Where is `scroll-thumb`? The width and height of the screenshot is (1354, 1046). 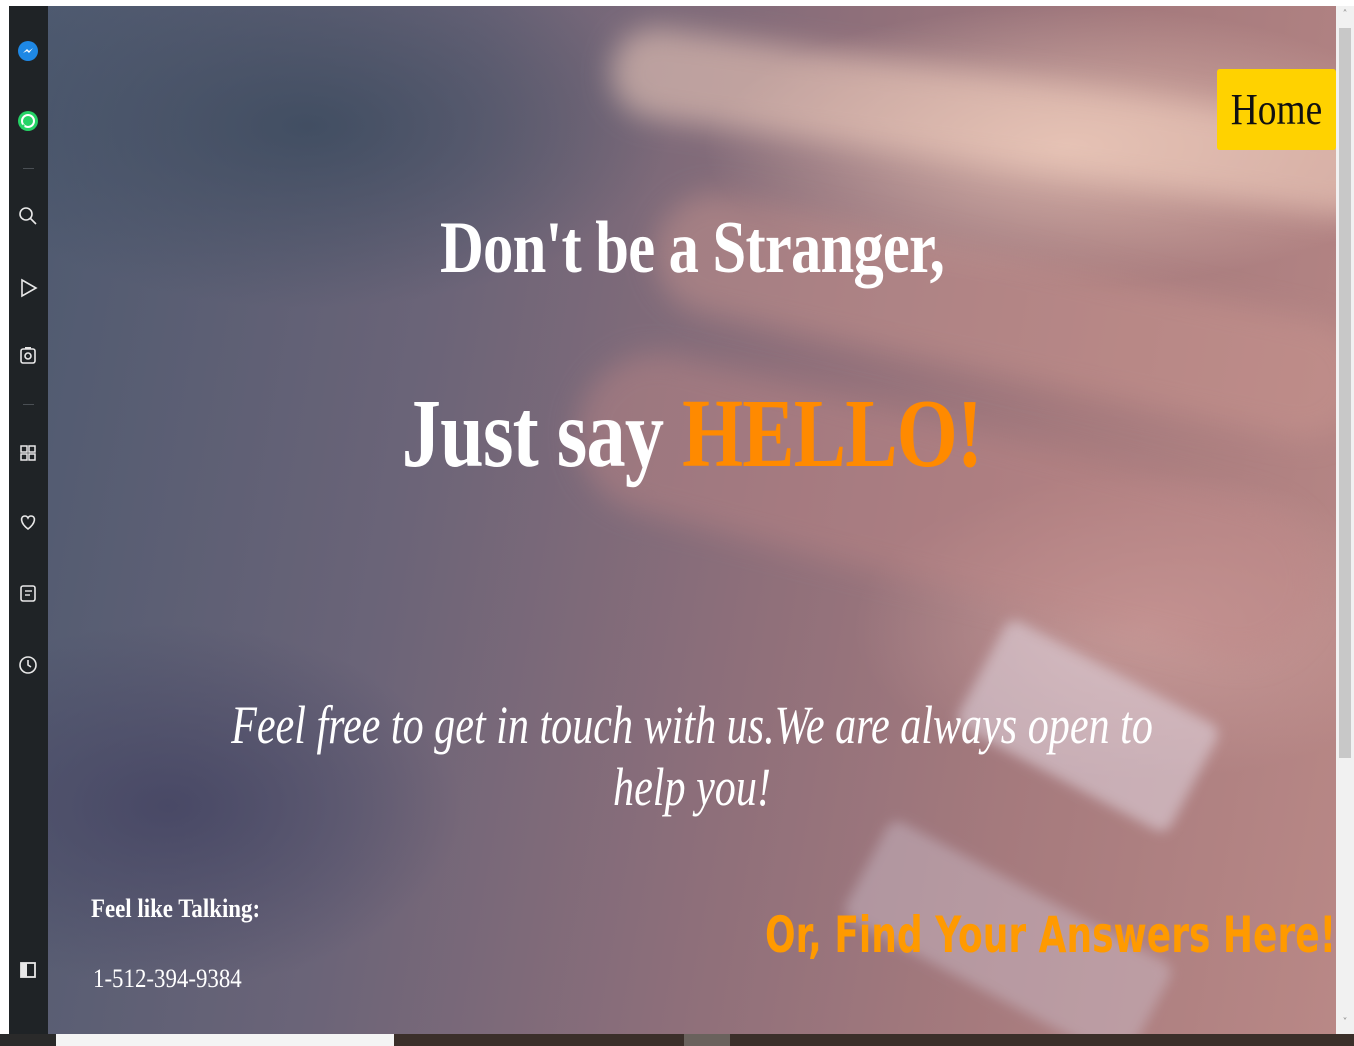 scroll-thumb is located at coordinates (1345, 393).